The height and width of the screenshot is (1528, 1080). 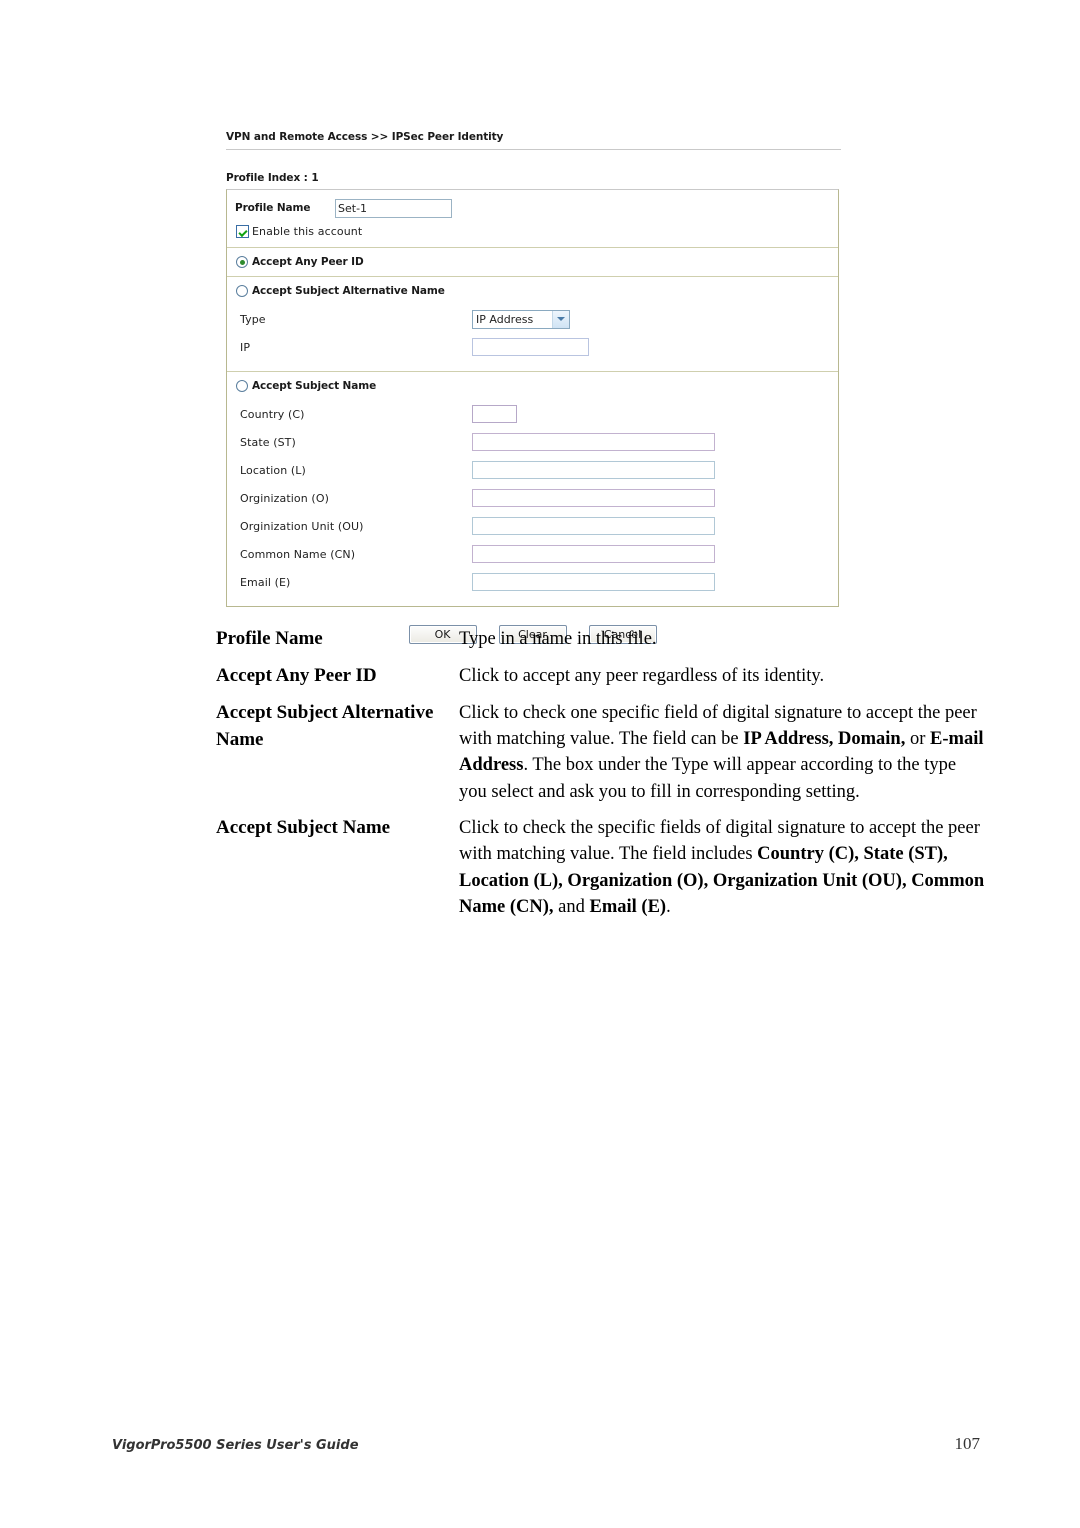 What do you see at coordinates (272, 178) in the screenshot?
I see `profile-index-label: Profile Index : 1` at bounding box center [272, 178].